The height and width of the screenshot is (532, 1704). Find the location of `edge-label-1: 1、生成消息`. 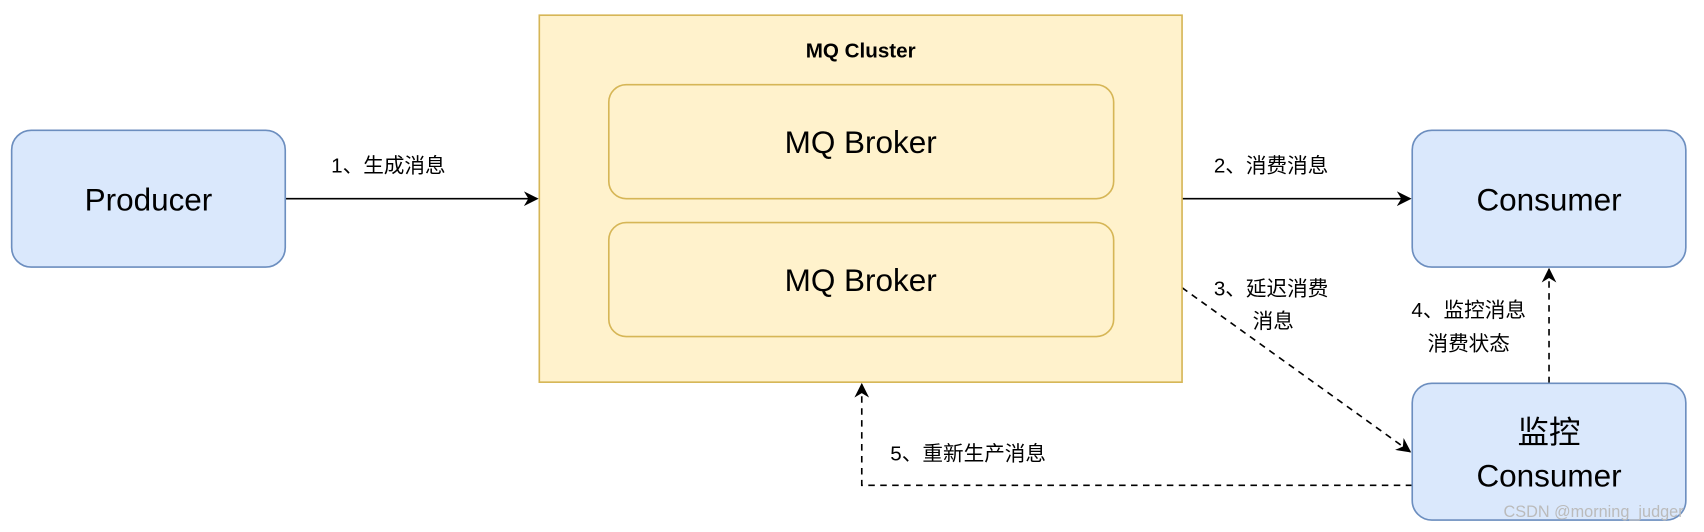

edge-label-1: 1、生成消息 is located at coordinates (388, 166).